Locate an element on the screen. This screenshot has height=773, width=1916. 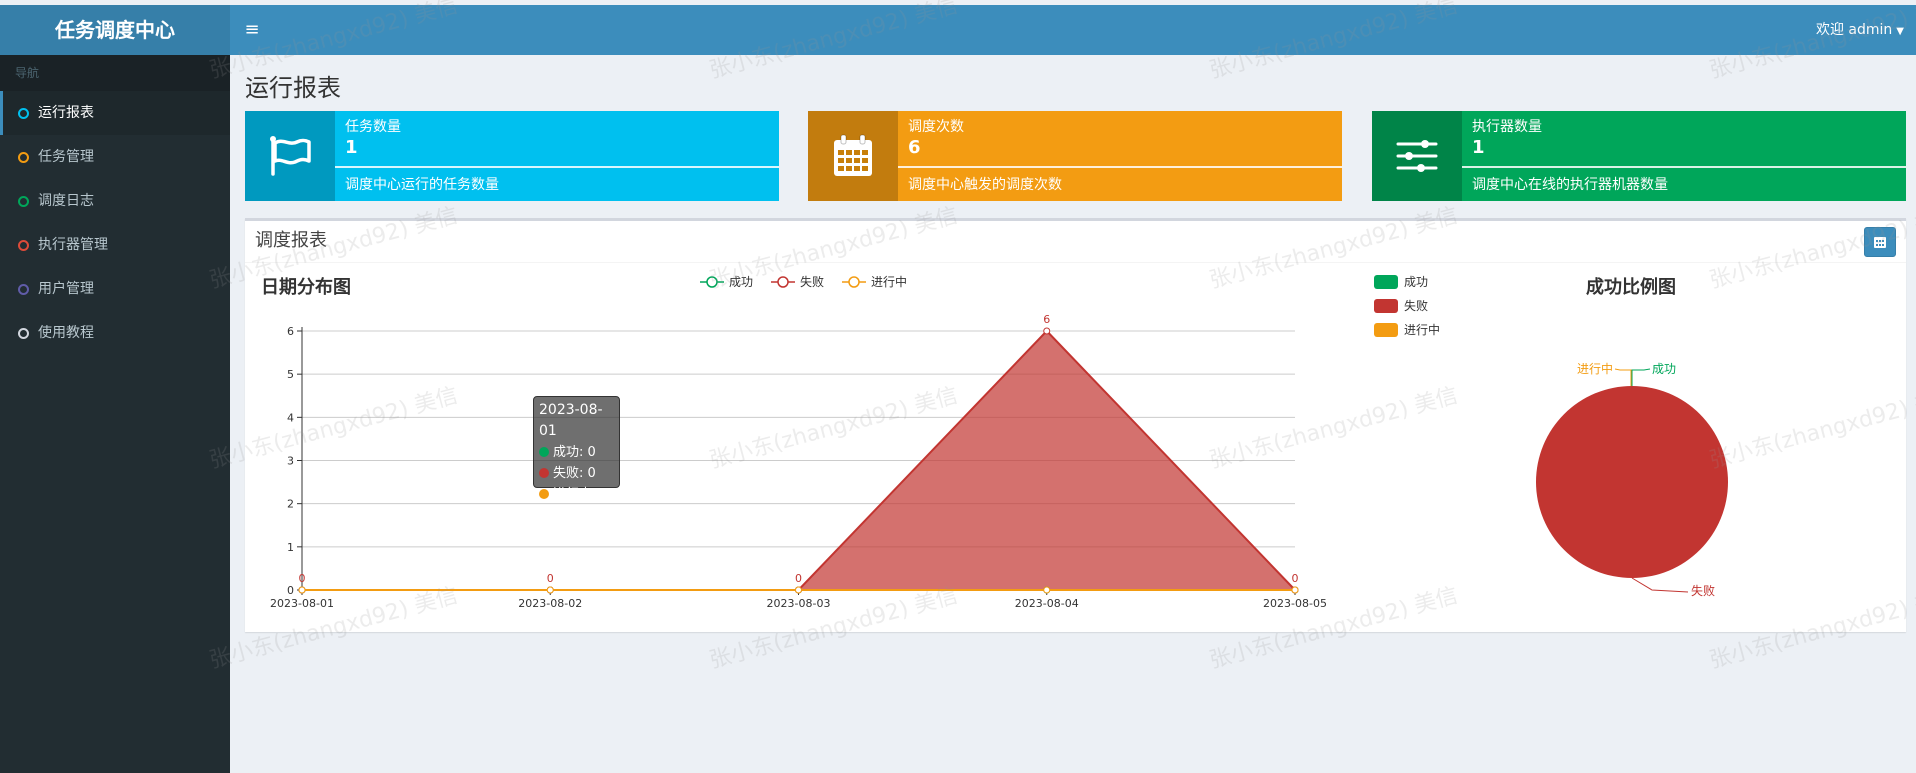
pie-label: 进行中 is located at coordinates (1595, 368).